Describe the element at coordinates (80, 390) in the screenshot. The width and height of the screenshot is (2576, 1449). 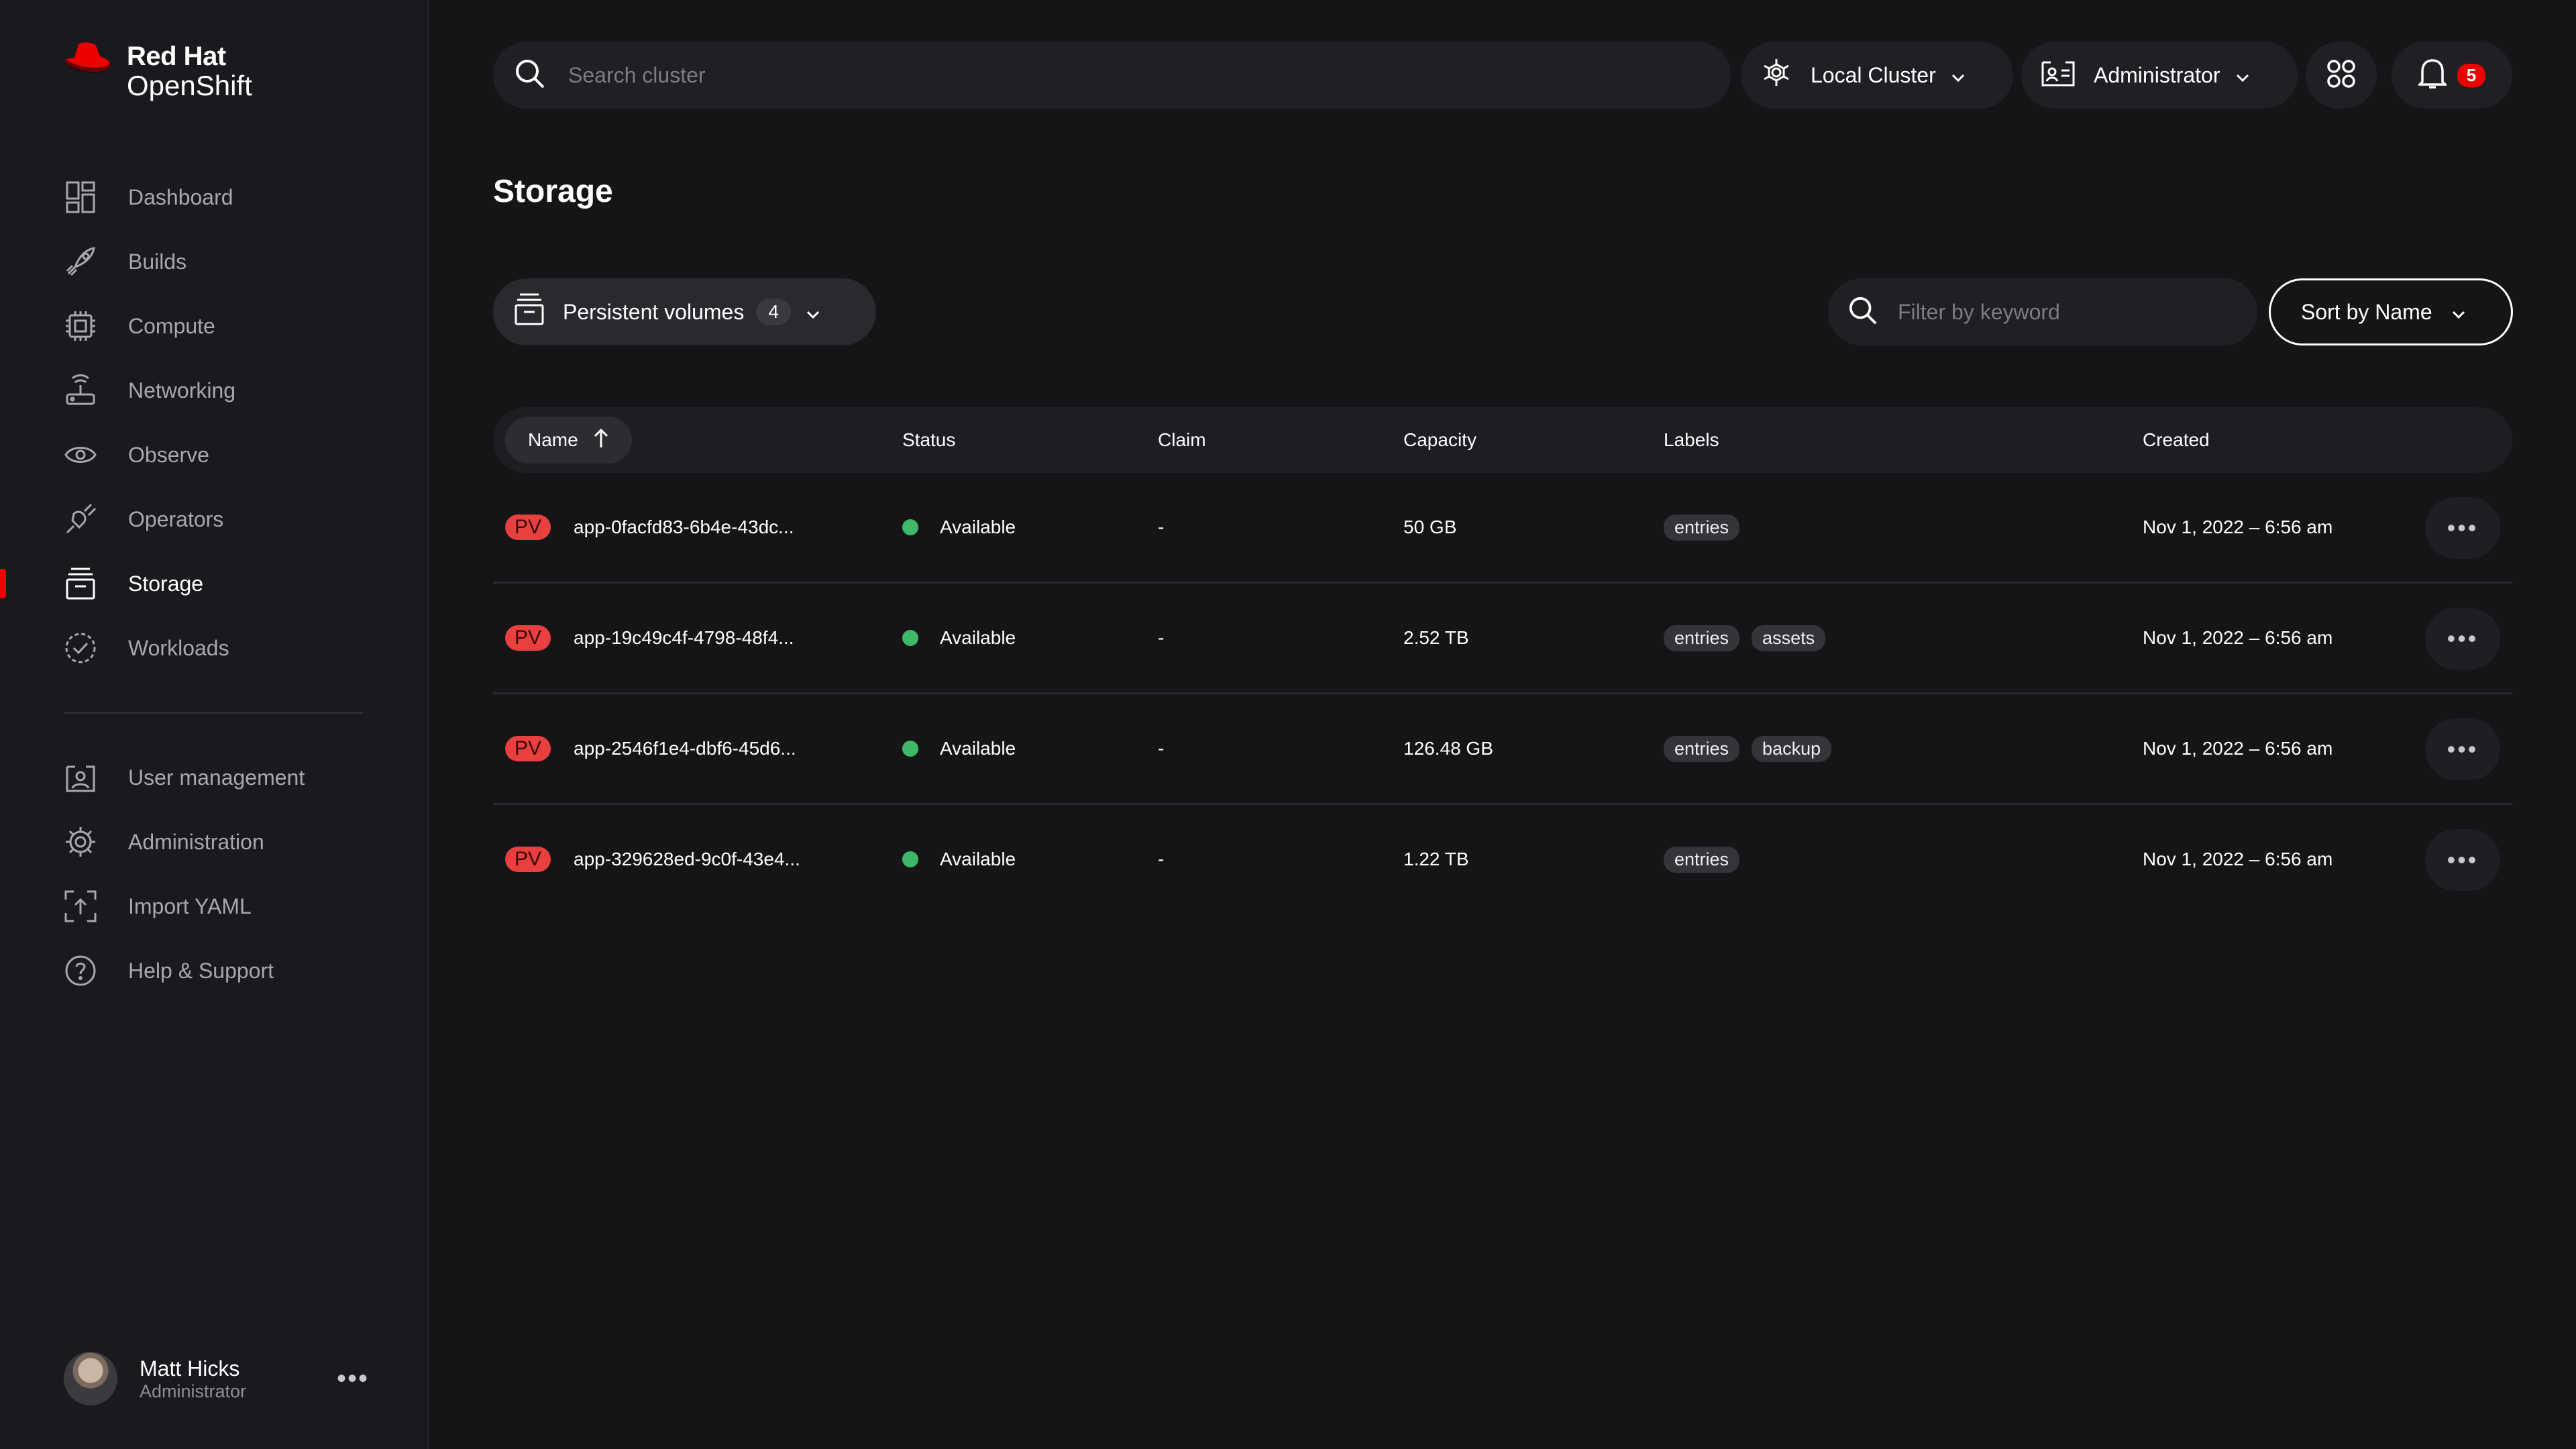
I see `router-icon` at that location.